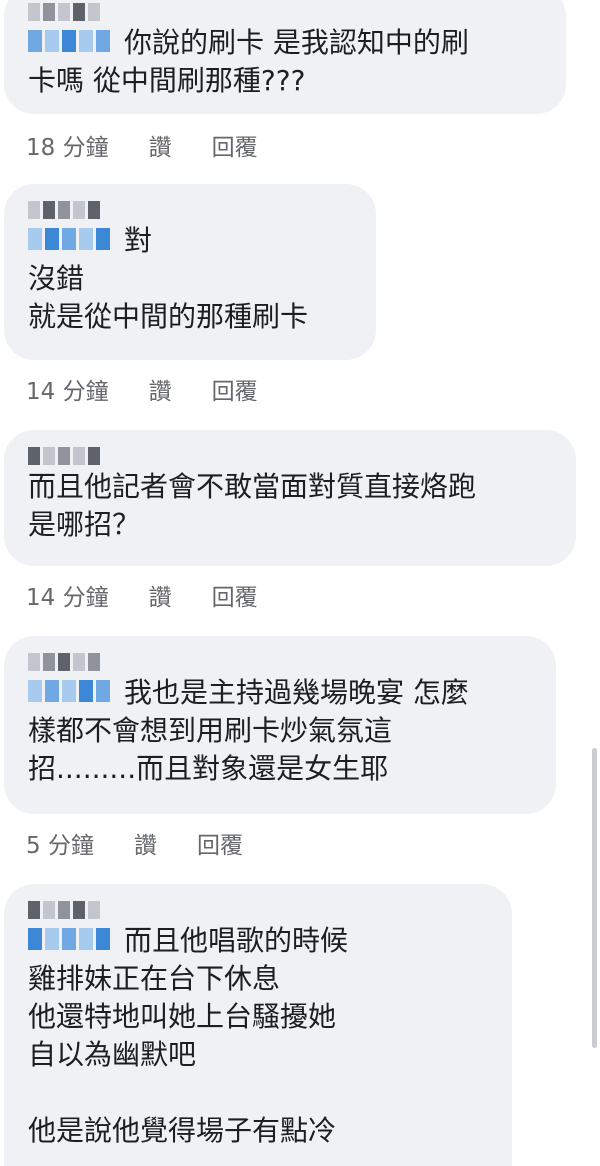 Image resolution: width=600 pixels, height=1166 pixels. What do you see at coordinates (259, 941) in the screenshot?
I see `comment-text-line: 而且他唱歌的時候` at bounding box center [259, 941].